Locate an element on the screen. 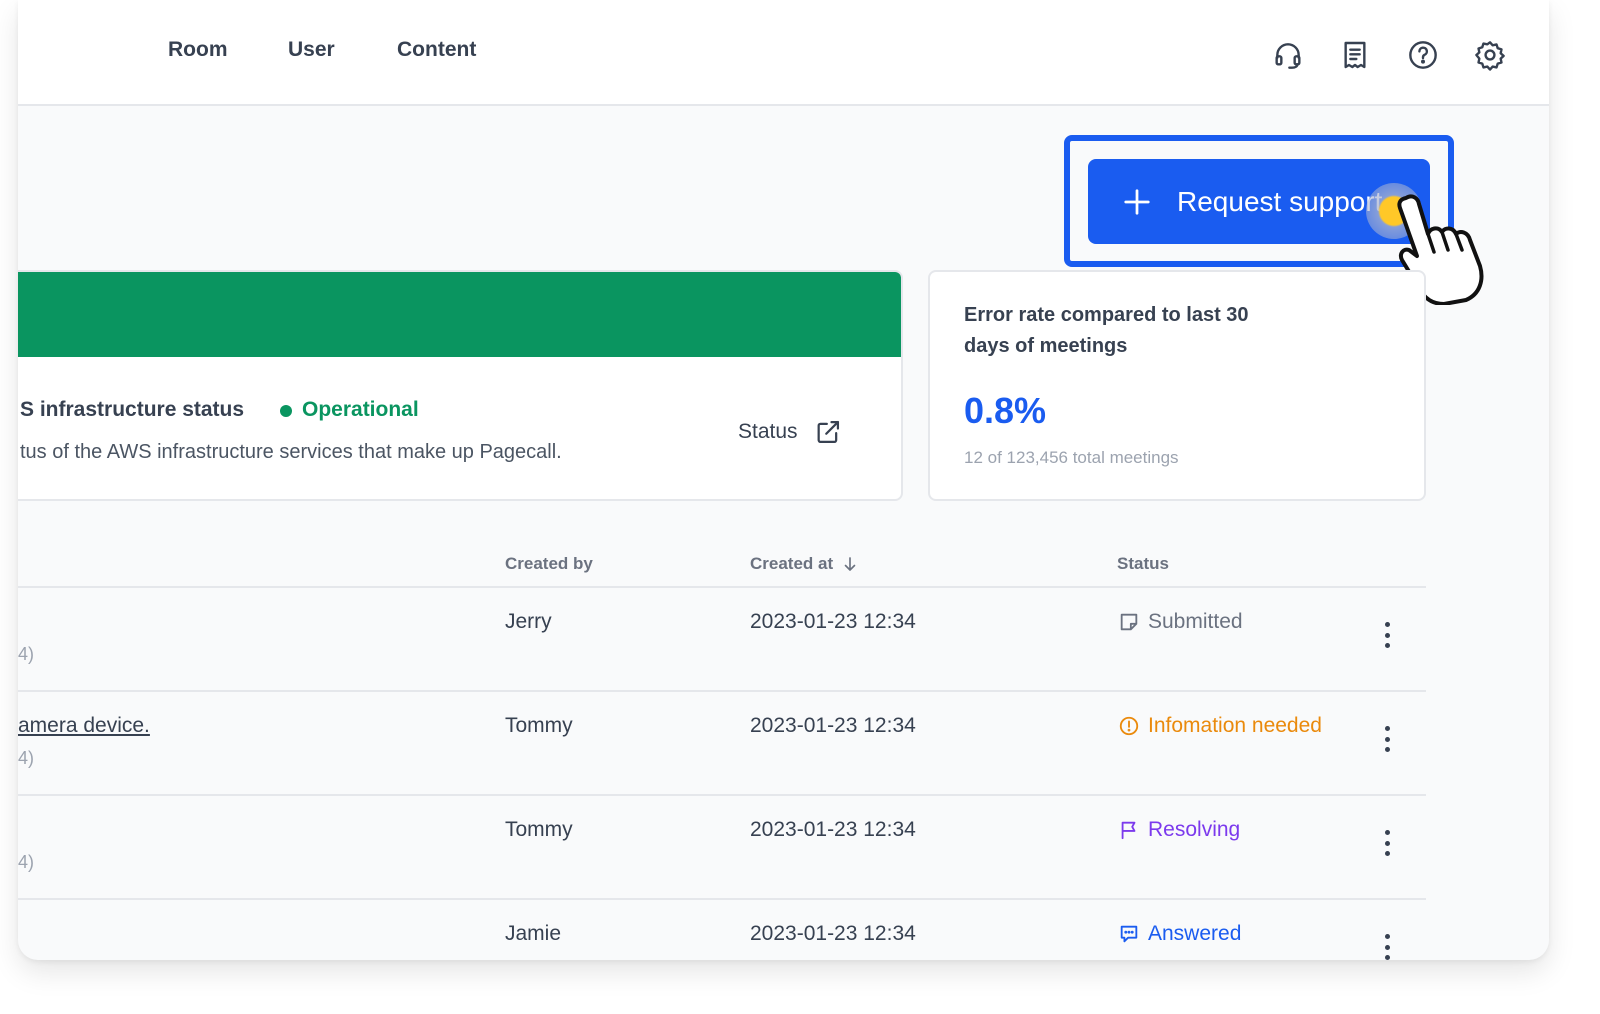 This screenshot has height=1014, width=1600. error-rate-subtitle: 12 of 123,456 total meetings is located at coordinates (1071, 457).